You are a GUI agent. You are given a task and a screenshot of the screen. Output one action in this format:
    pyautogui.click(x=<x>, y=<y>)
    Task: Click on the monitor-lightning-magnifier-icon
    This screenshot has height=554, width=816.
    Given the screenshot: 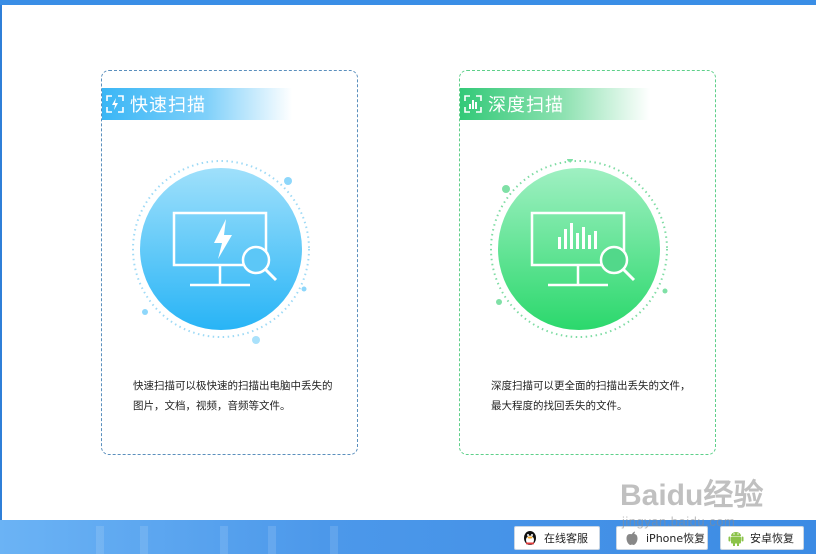 What is the action you would take?
    pyautogui.click(x=221, y=252)
    